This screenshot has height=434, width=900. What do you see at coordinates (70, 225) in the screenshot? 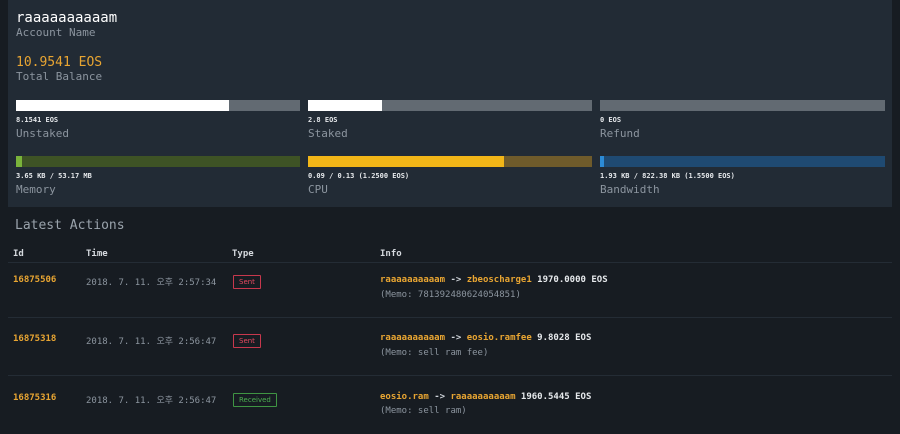
I see `latest-actions-title: Latest Actions` at bounding box center [70, 225].